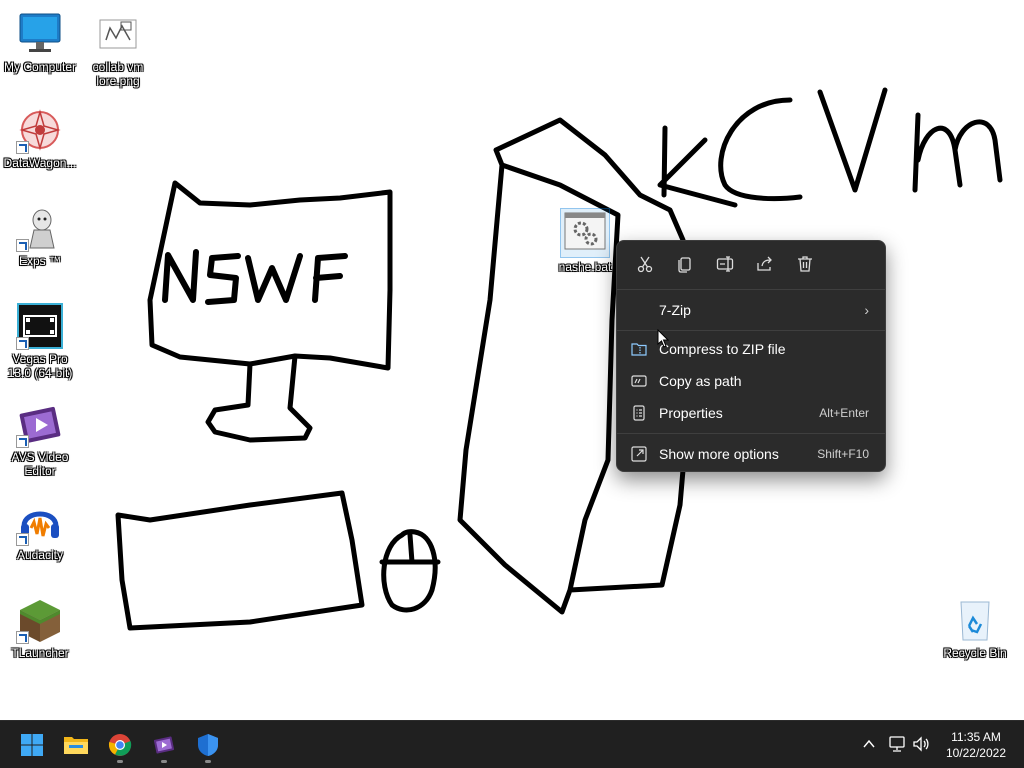  What do you see at coordinates (40, 366) in the screenshot?
I see `desktop-icon-label: Vegas Pro 13.0 (64-bit)` at bounding box center [40, 366].